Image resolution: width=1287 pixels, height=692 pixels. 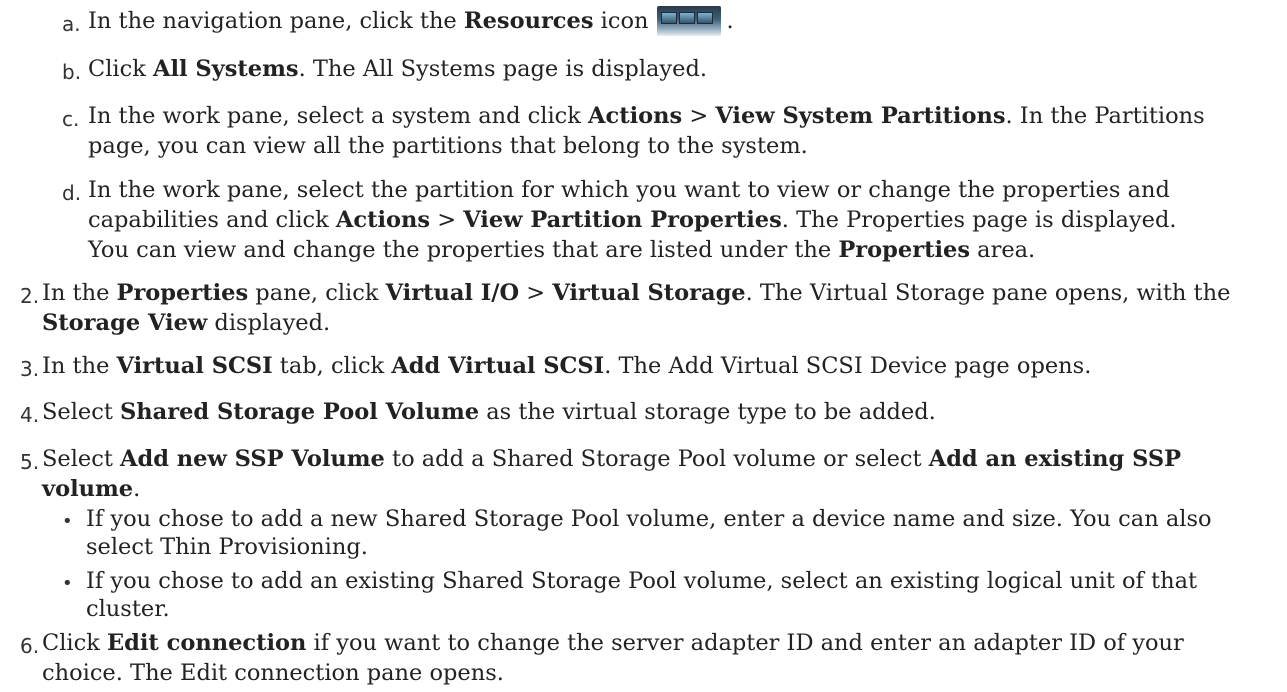 I want to click on step-a-marker: a., so click(x=71, y=24).